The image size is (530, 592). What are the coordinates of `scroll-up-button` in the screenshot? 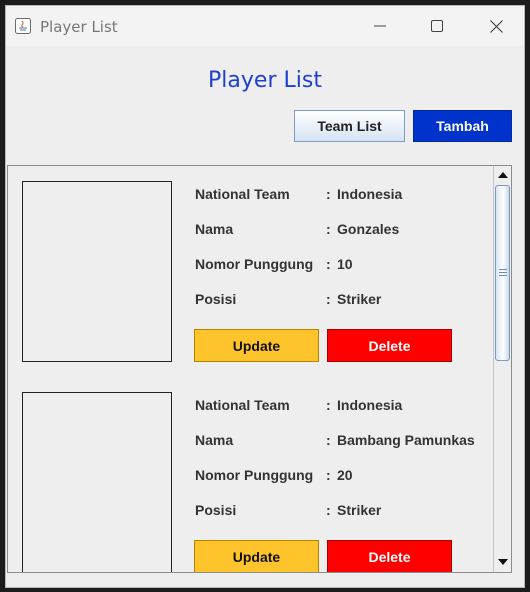 It's located at (503, 175).